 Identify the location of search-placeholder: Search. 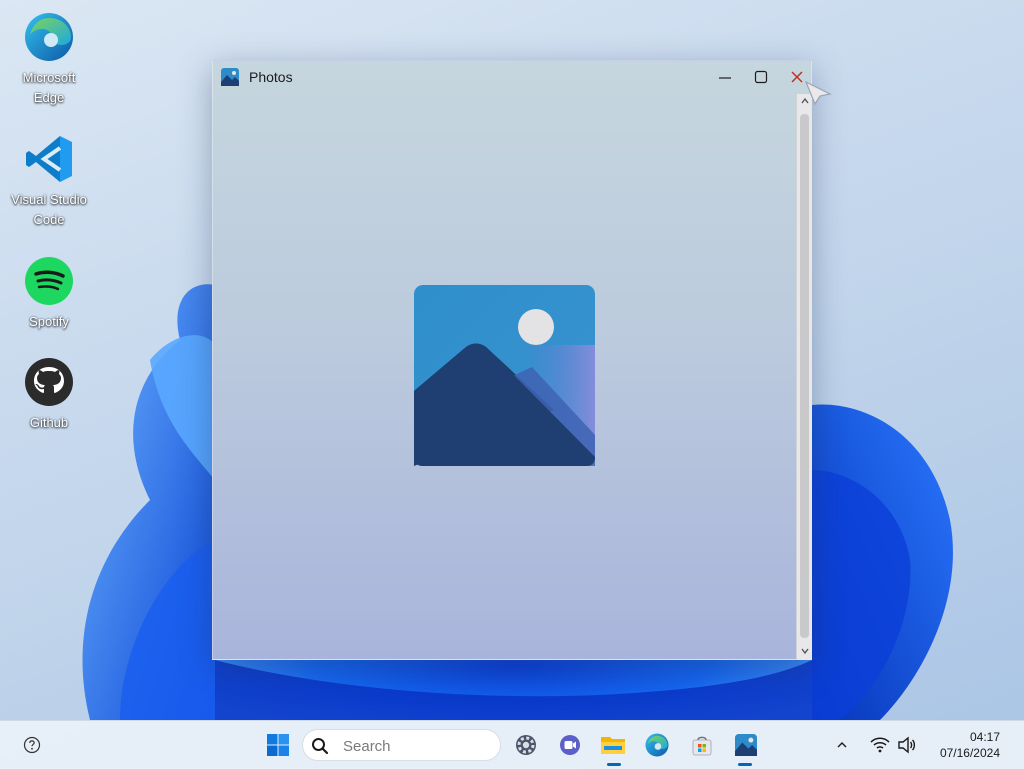
(367, 746).